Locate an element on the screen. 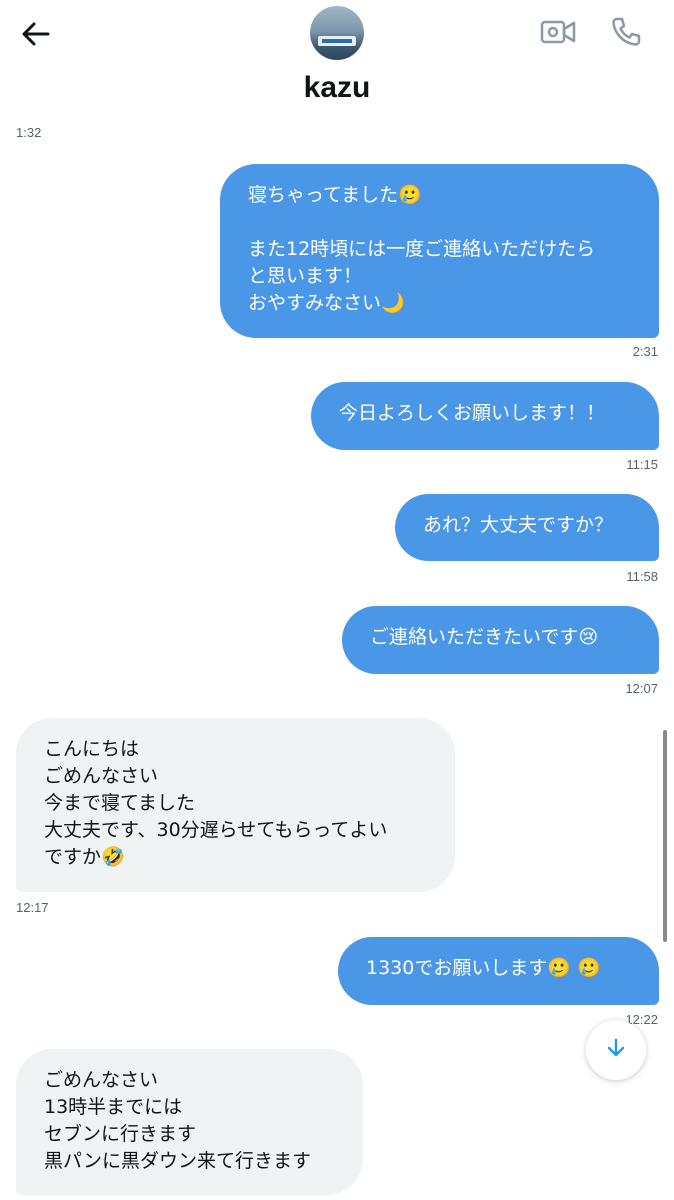  phone-icon is located at coordinates (626, 34).